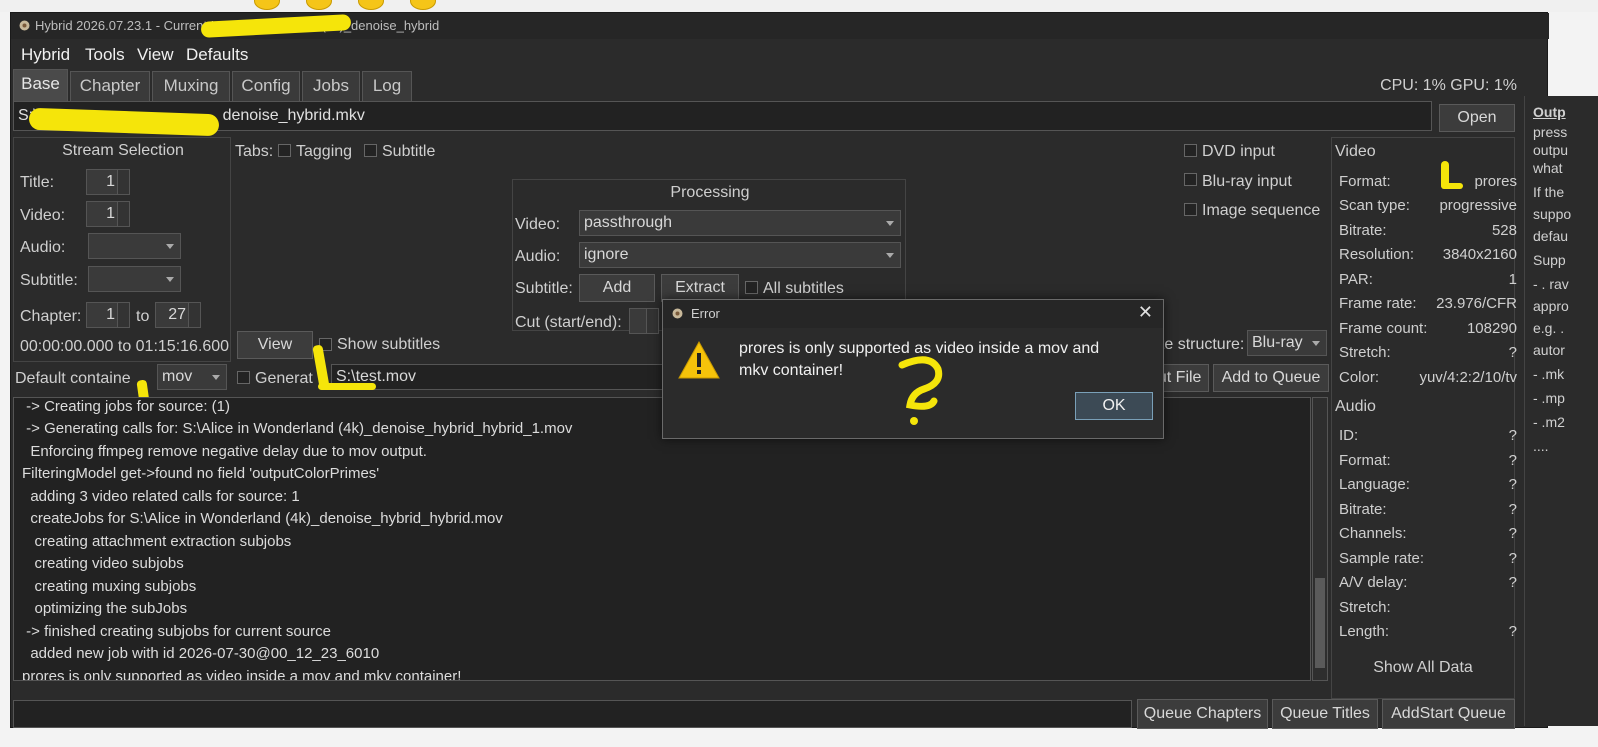  What do you see at coordinates (1355, 406) in the screenshot?
I see `audio-info-header: Audio` at bounding box center [1355, 406].